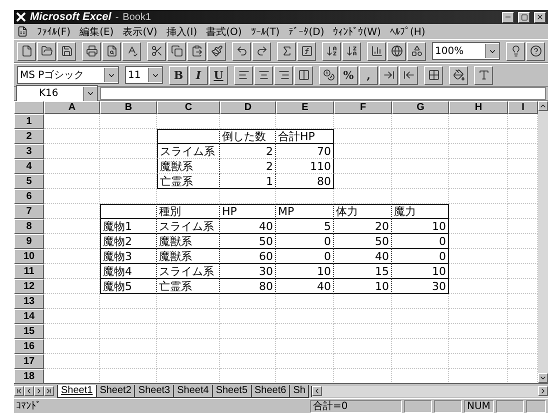 The image size is (548, 413). What do you see at coordinates (29, 286) in the screenshot?
I see `row-header: 12` at bounding box center [29, 286].